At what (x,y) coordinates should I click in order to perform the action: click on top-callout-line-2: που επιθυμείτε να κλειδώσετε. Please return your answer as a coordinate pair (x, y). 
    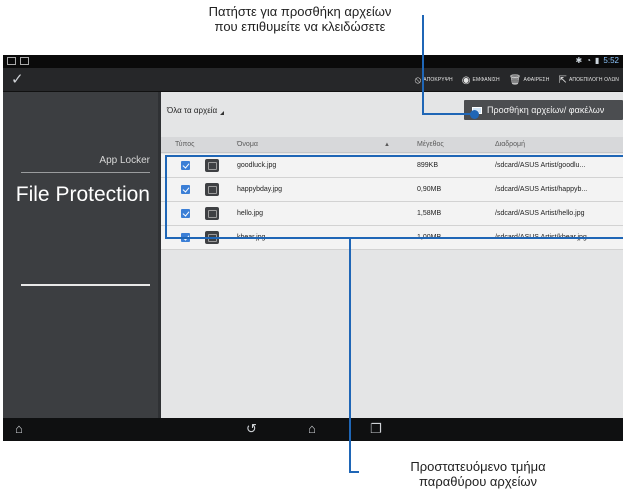
    Looking at the image, I should click on (300, 26).